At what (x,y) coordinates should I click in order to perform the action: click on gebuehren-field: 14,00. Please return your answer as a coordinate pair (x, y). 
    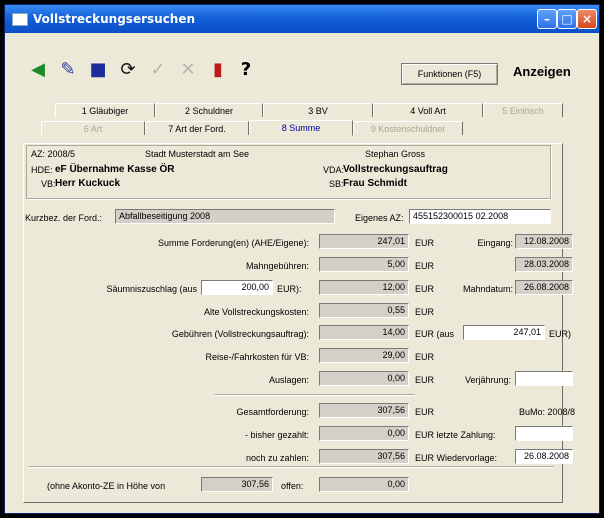
    Looking at the image, I should click on (364, 332).